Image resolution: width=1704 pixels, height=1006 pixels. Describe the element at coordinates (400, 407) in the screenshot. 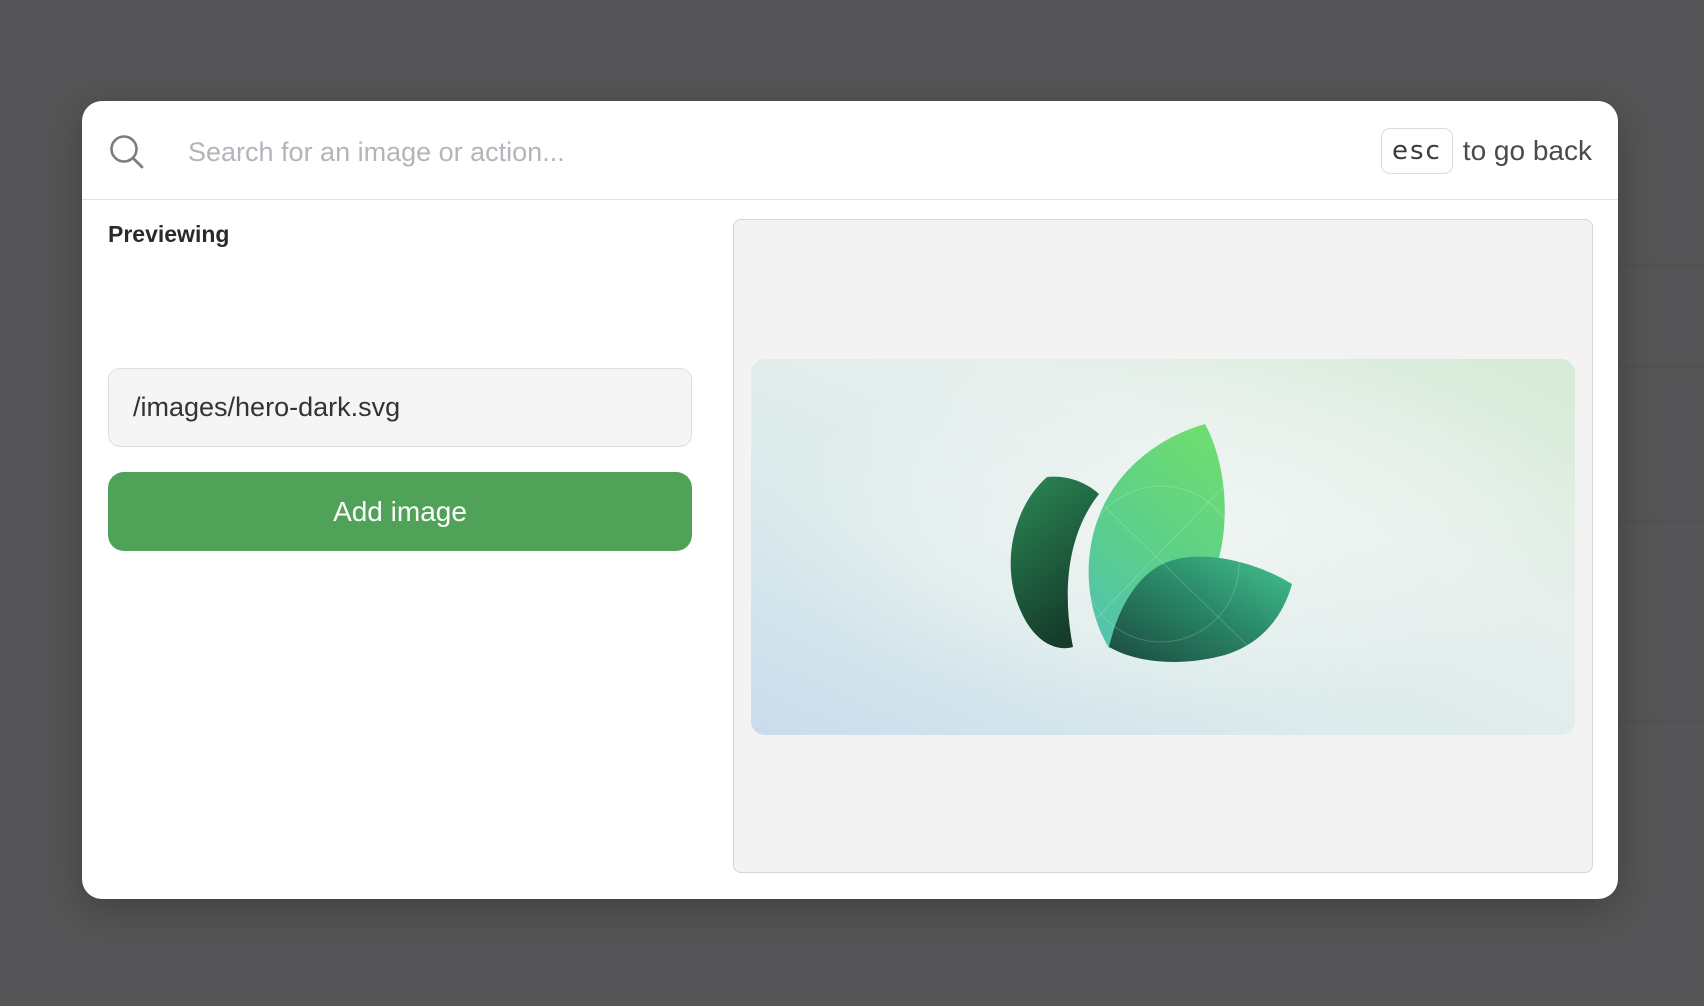

I see `image-path-field` at that location.